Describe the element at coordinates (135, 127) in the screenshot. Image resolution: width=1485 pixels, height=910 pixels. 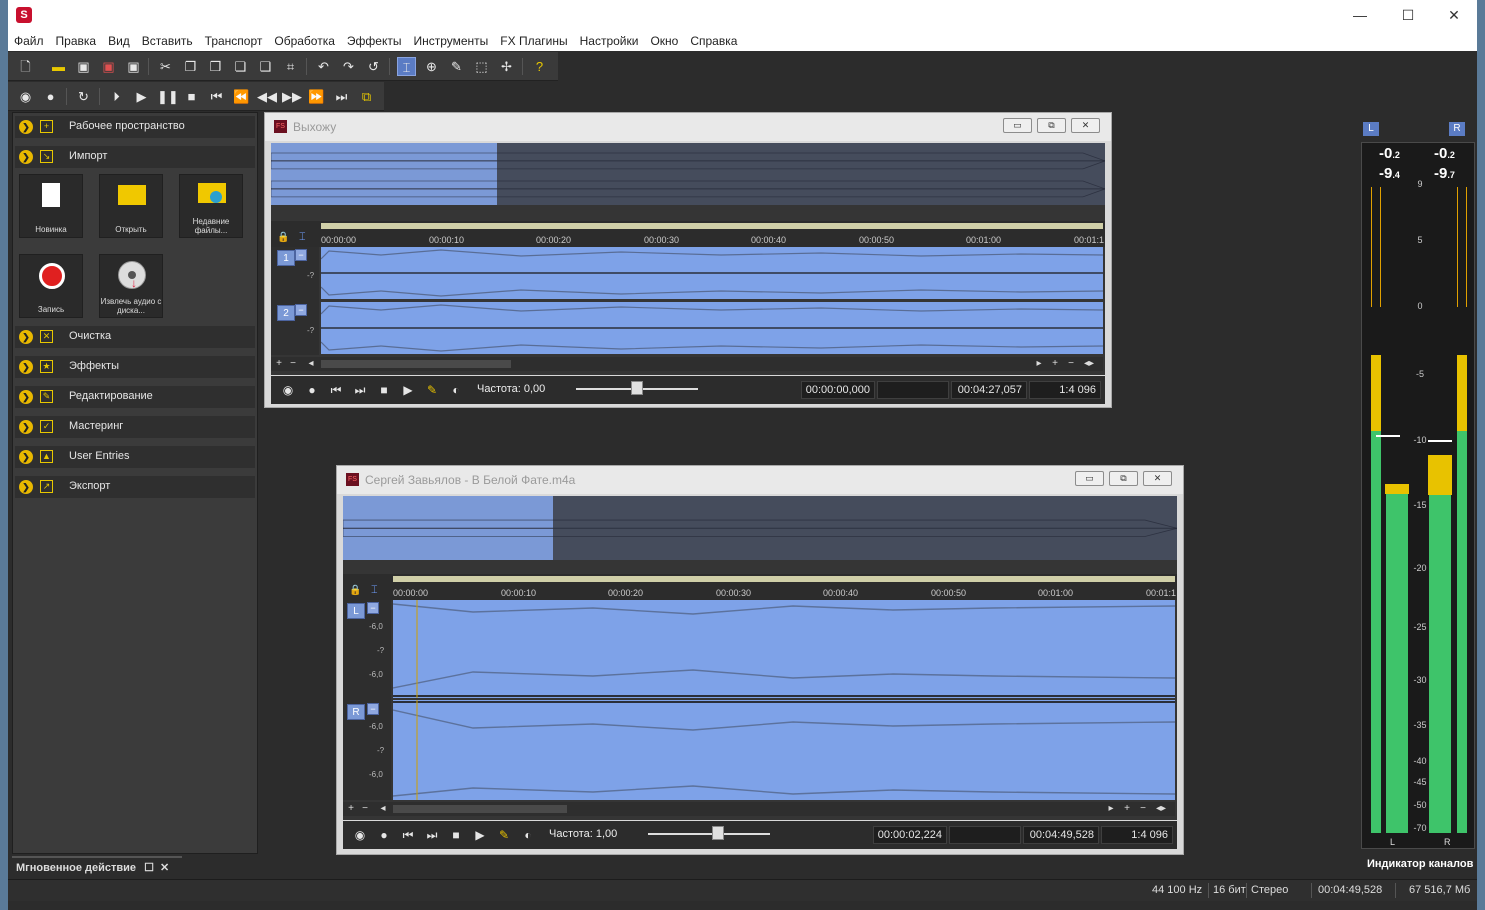
I see `section-workspace: ❯ + Рабочее пространство` at that location.